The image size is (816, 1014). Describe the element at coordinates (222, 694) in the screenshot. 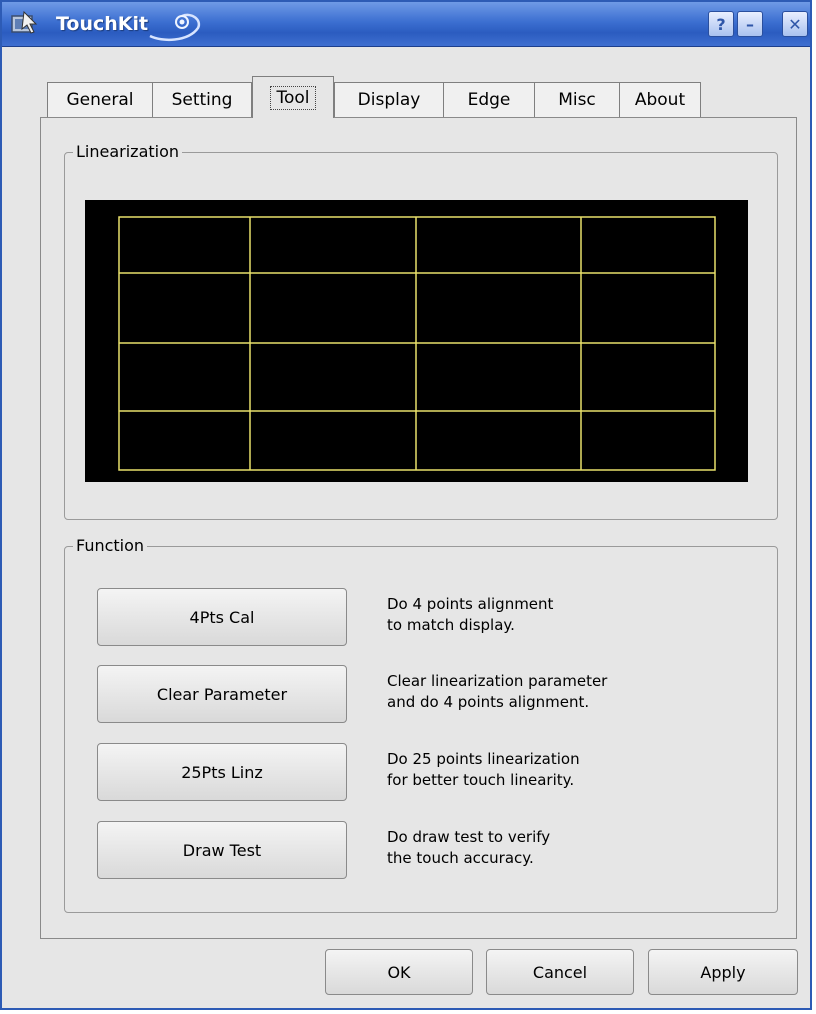

I see `clear-parameter-button: Clear Parameter` at that location.